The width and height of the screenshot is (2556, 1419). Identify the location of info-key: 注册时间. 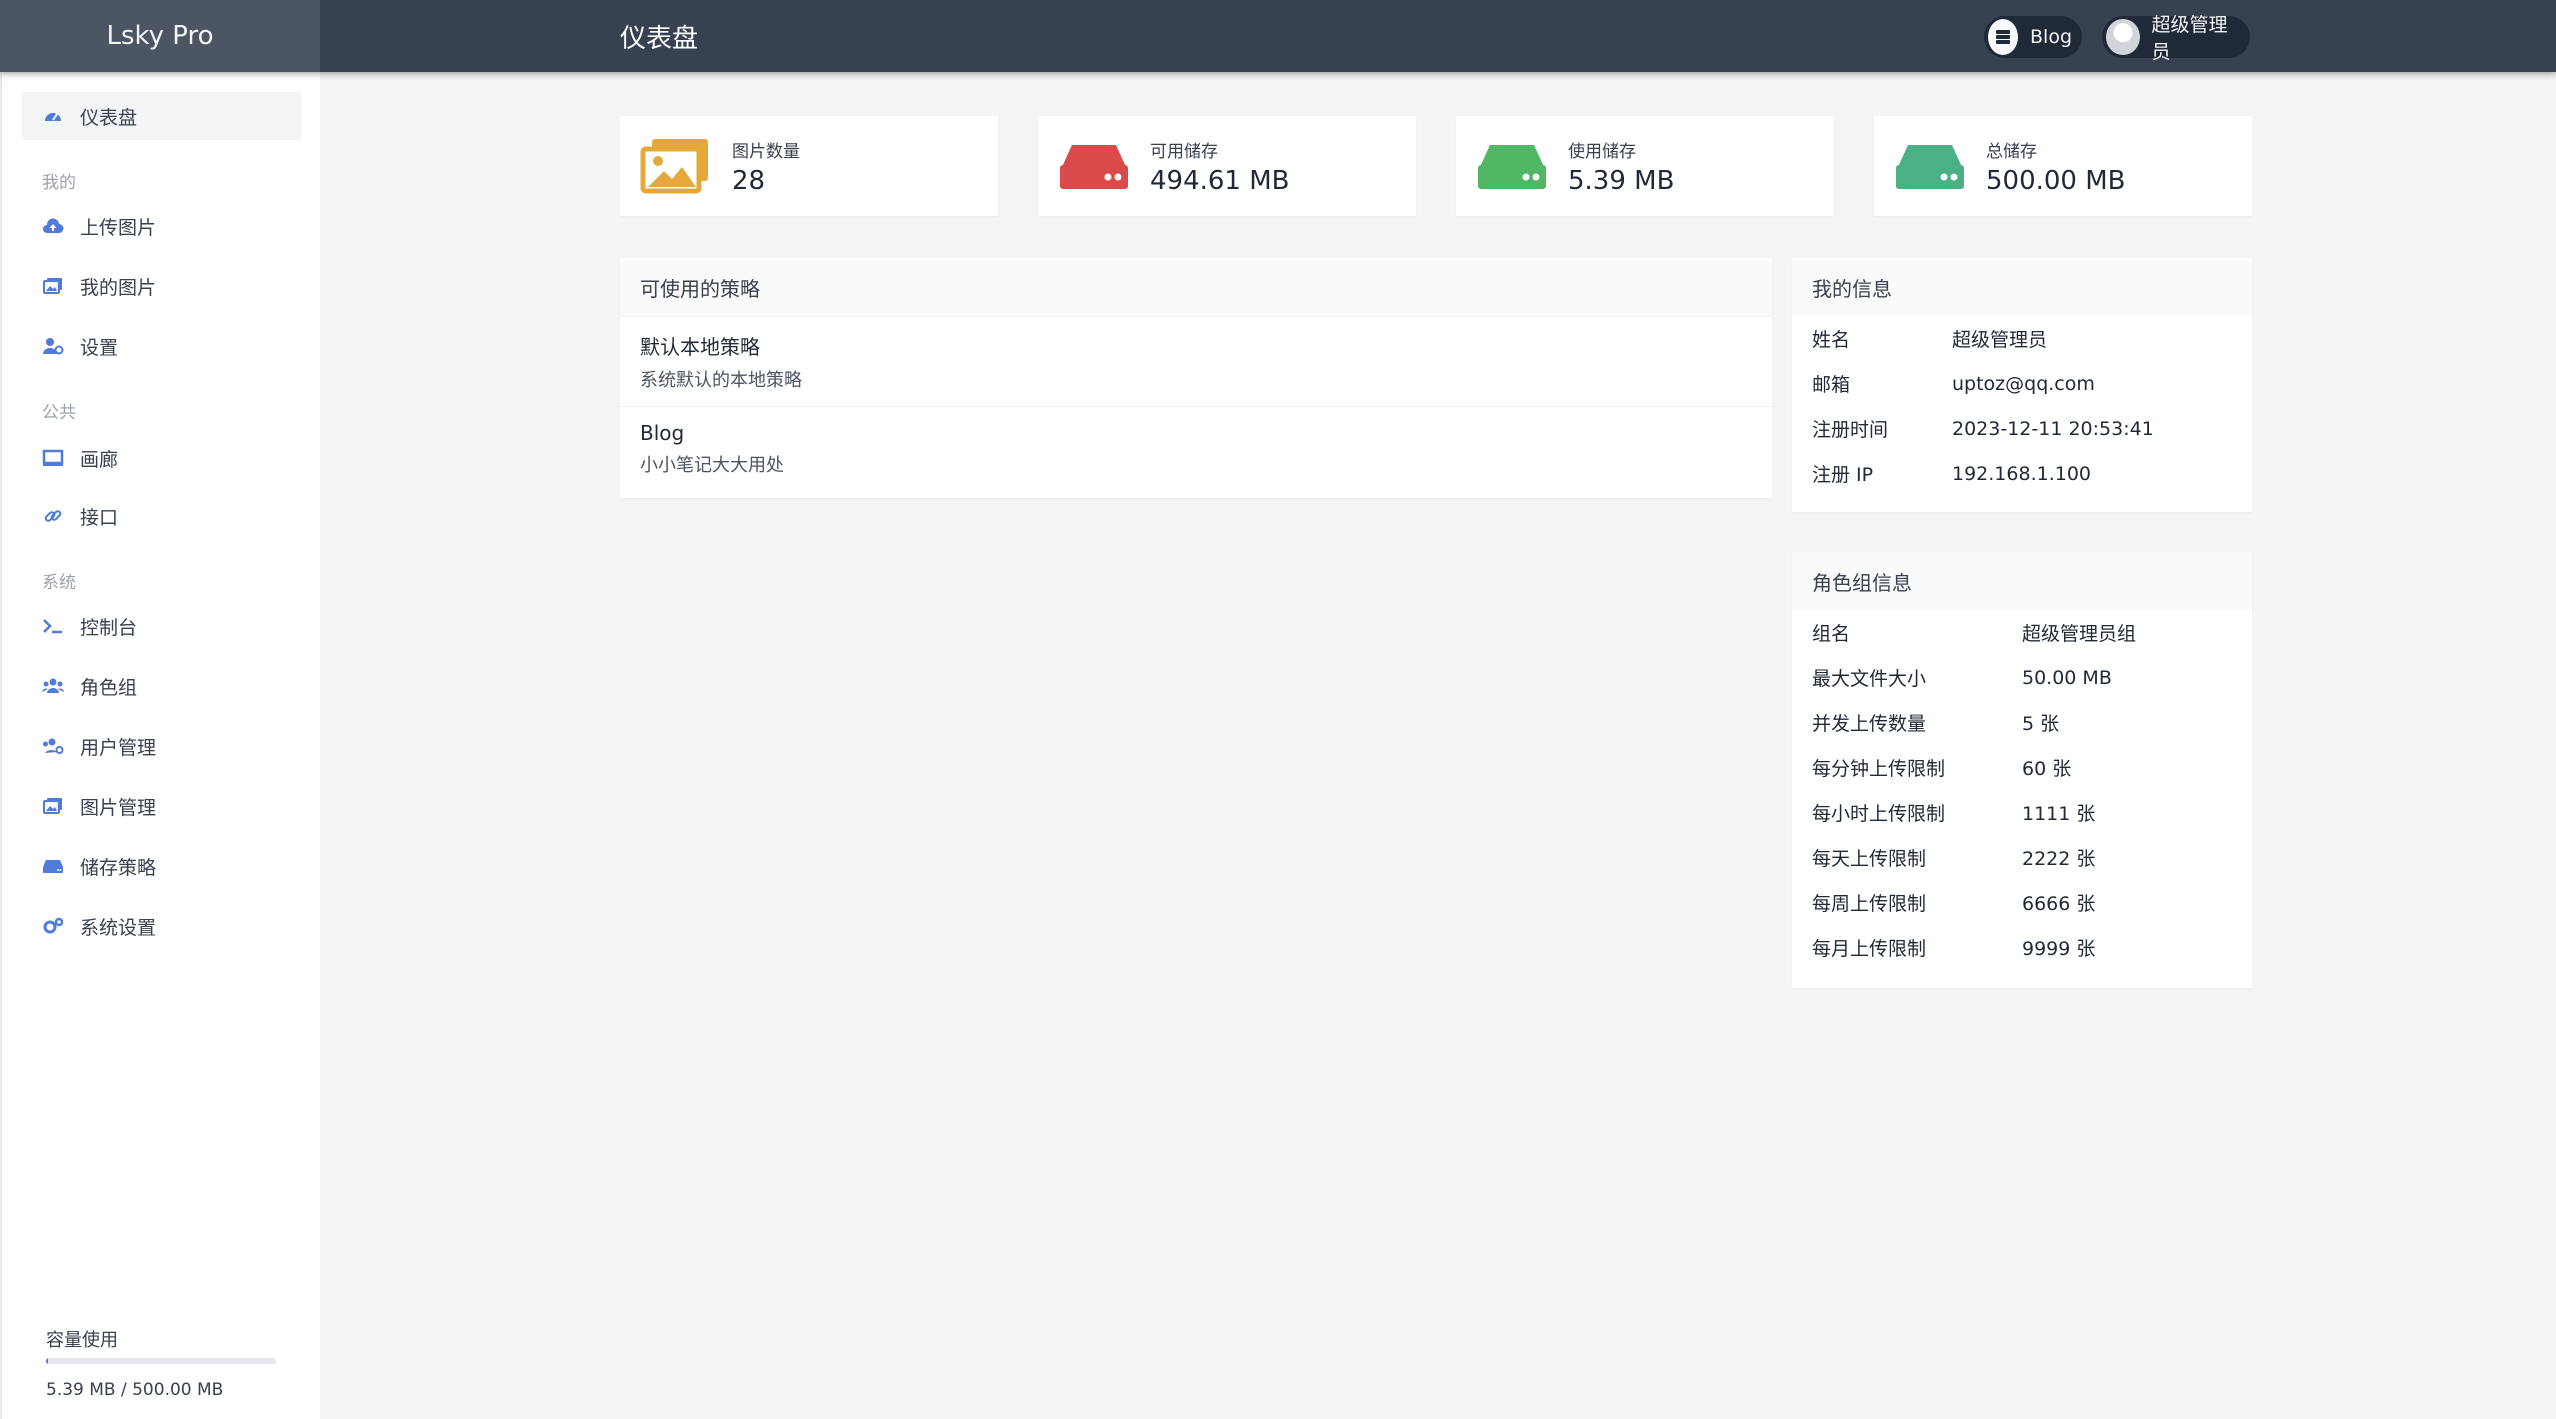
(1850, 430).